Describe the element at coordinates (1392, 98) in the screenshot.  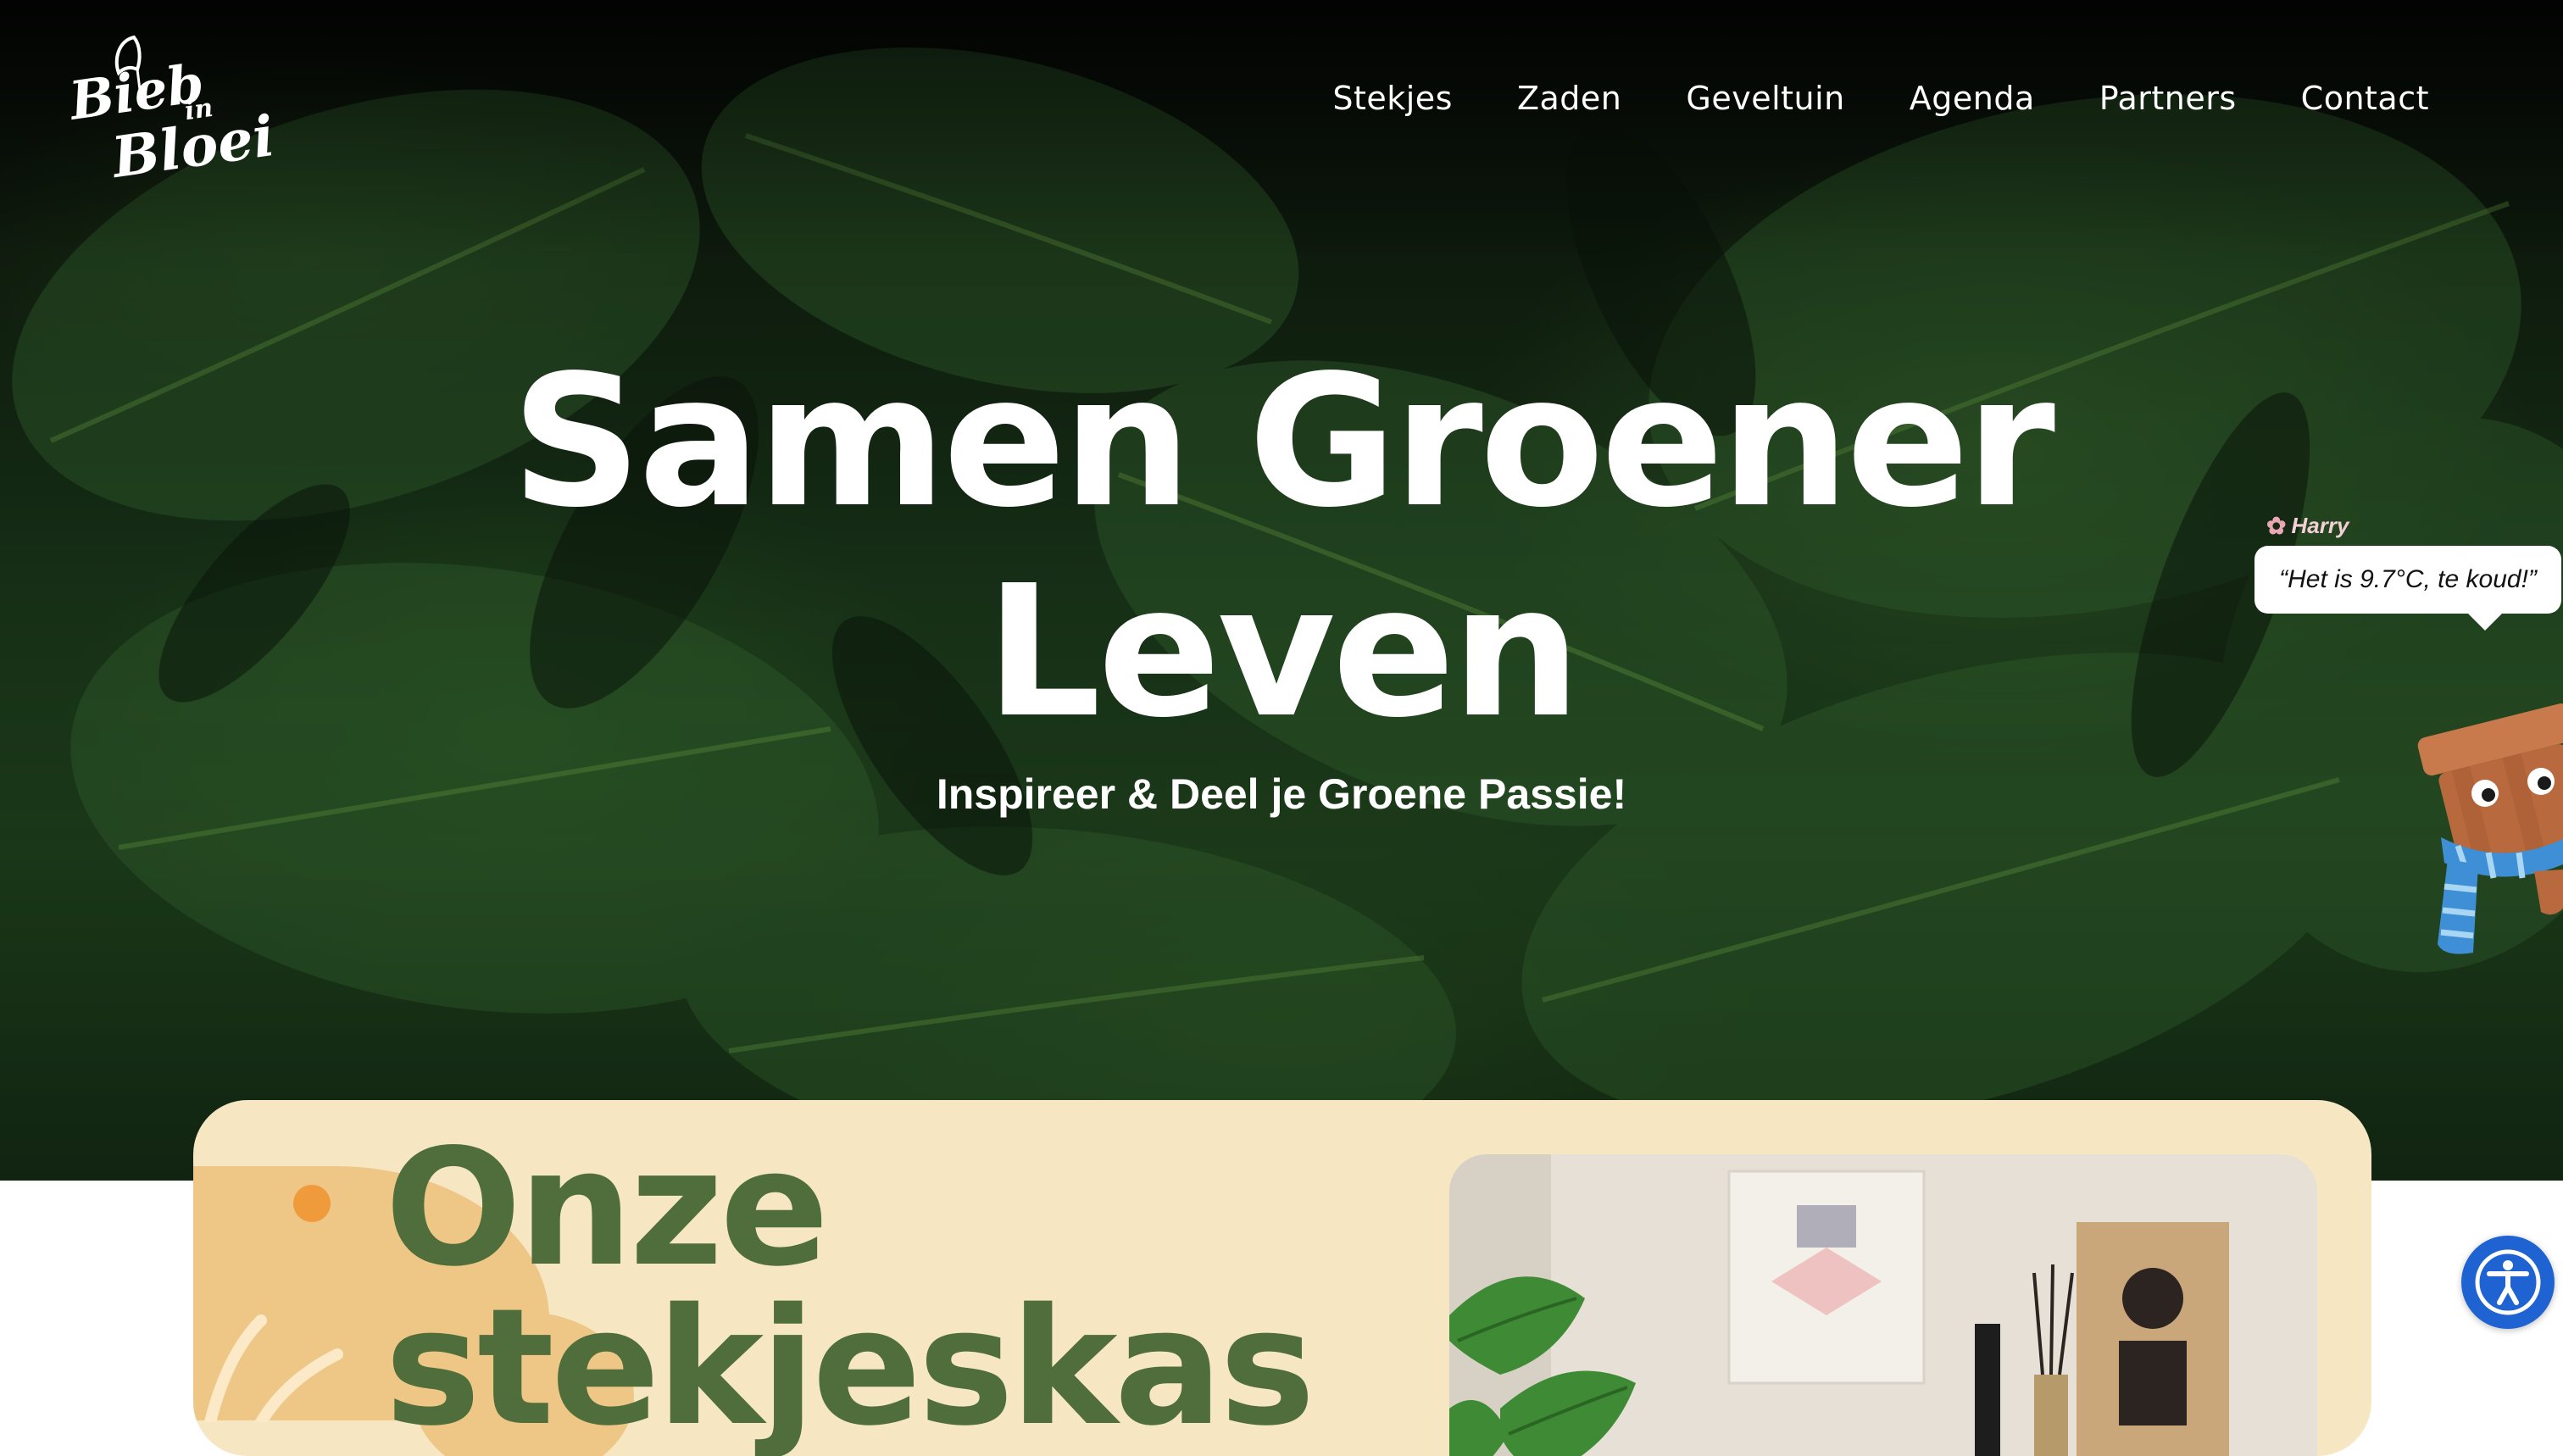
I see `nav-item-stekjes: Stekjes` at that location.